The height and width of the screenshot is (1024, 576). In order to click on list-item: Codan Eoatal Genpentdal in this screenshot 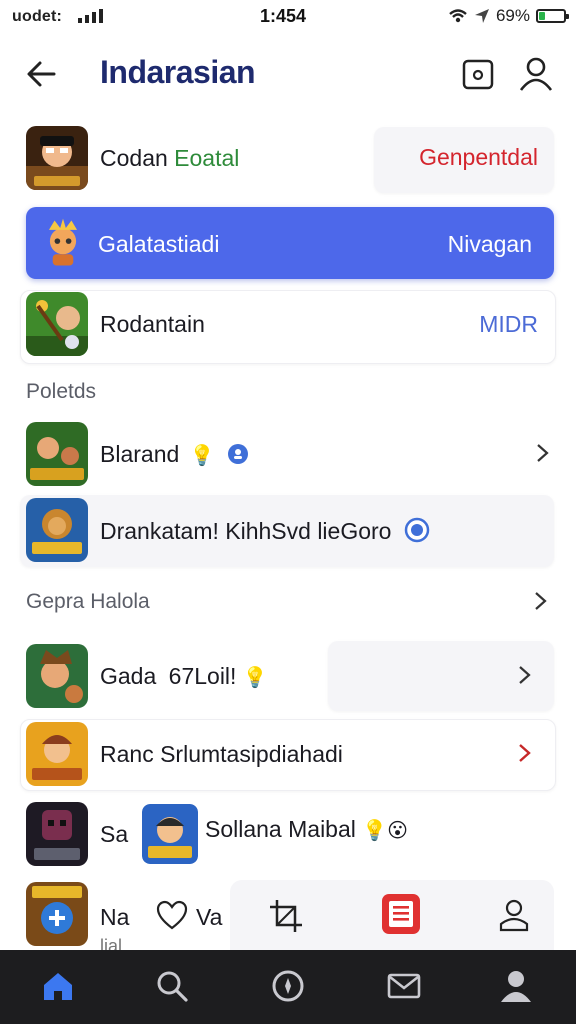, I will do `click(288, 159)`.